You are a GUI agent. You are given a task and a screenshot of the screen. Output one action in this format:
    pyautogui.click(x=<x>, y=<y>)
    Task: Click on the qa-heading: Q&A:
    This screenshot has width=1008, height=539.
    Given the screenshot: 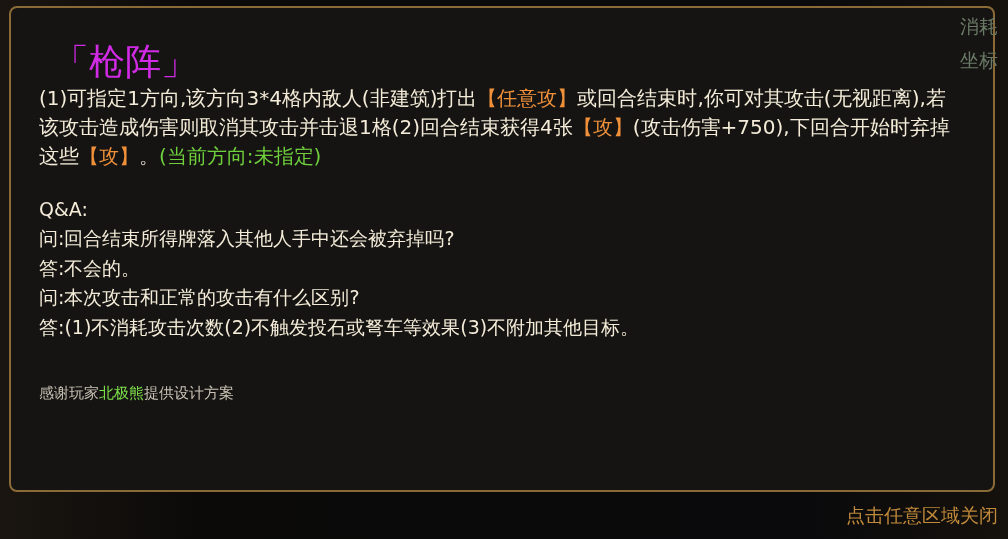 What is the action you would take?
    pyautogui.click(x=64, y=209)
    